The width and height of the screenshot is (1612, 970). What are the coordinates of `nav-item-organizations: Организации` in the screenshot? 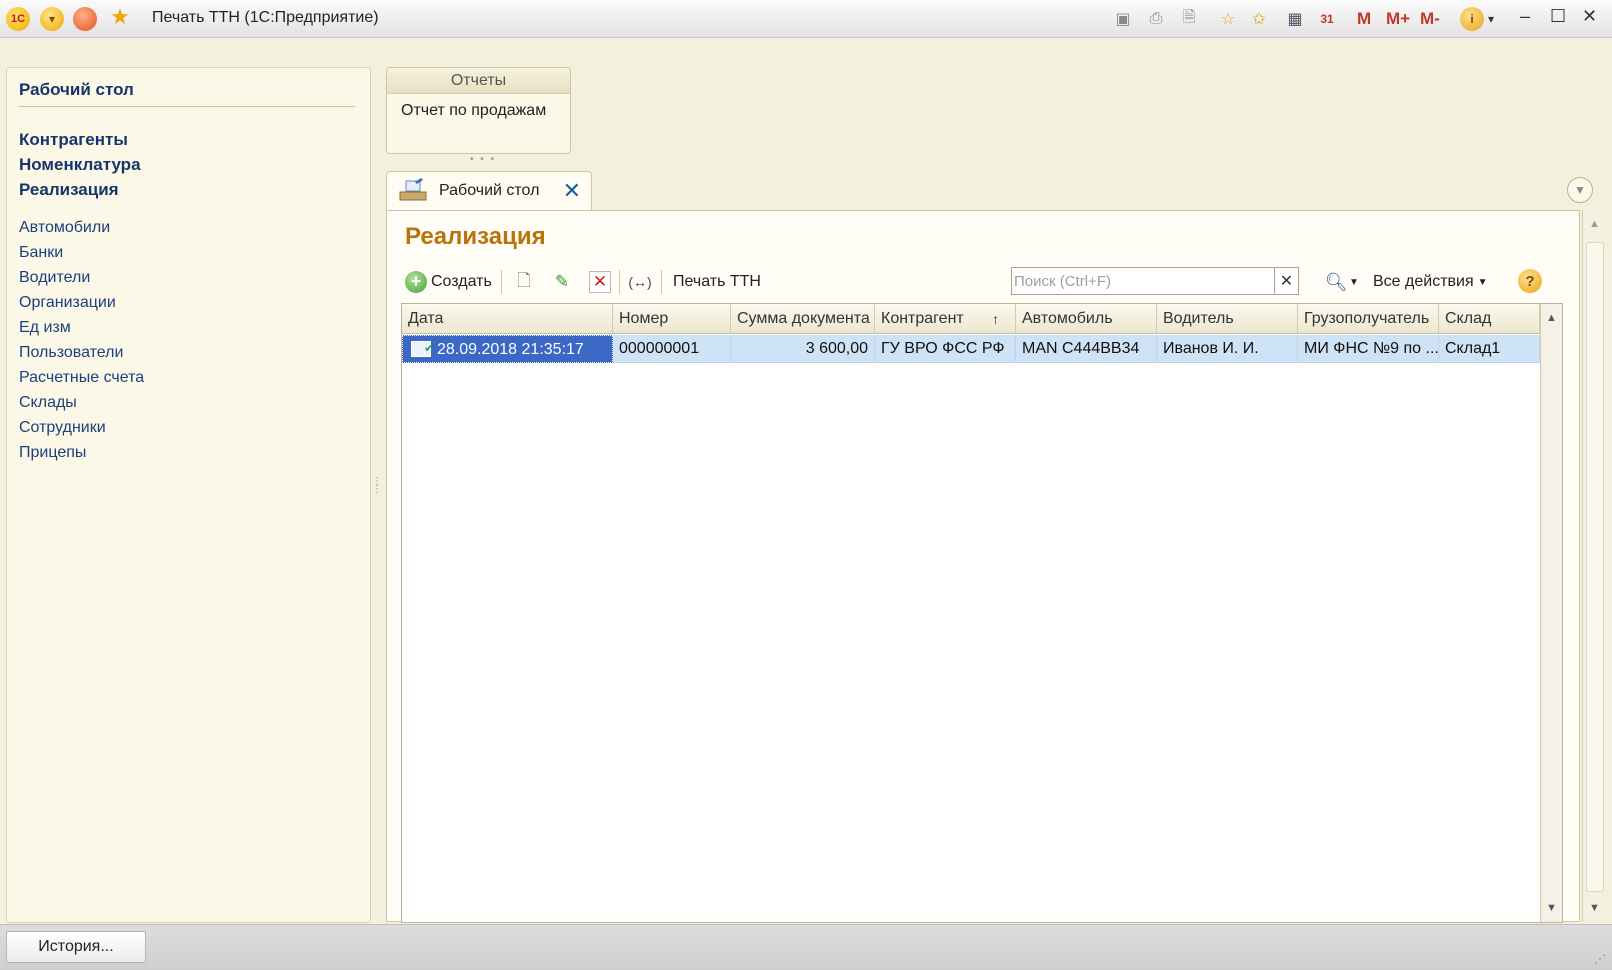 It's located at (67, 303).